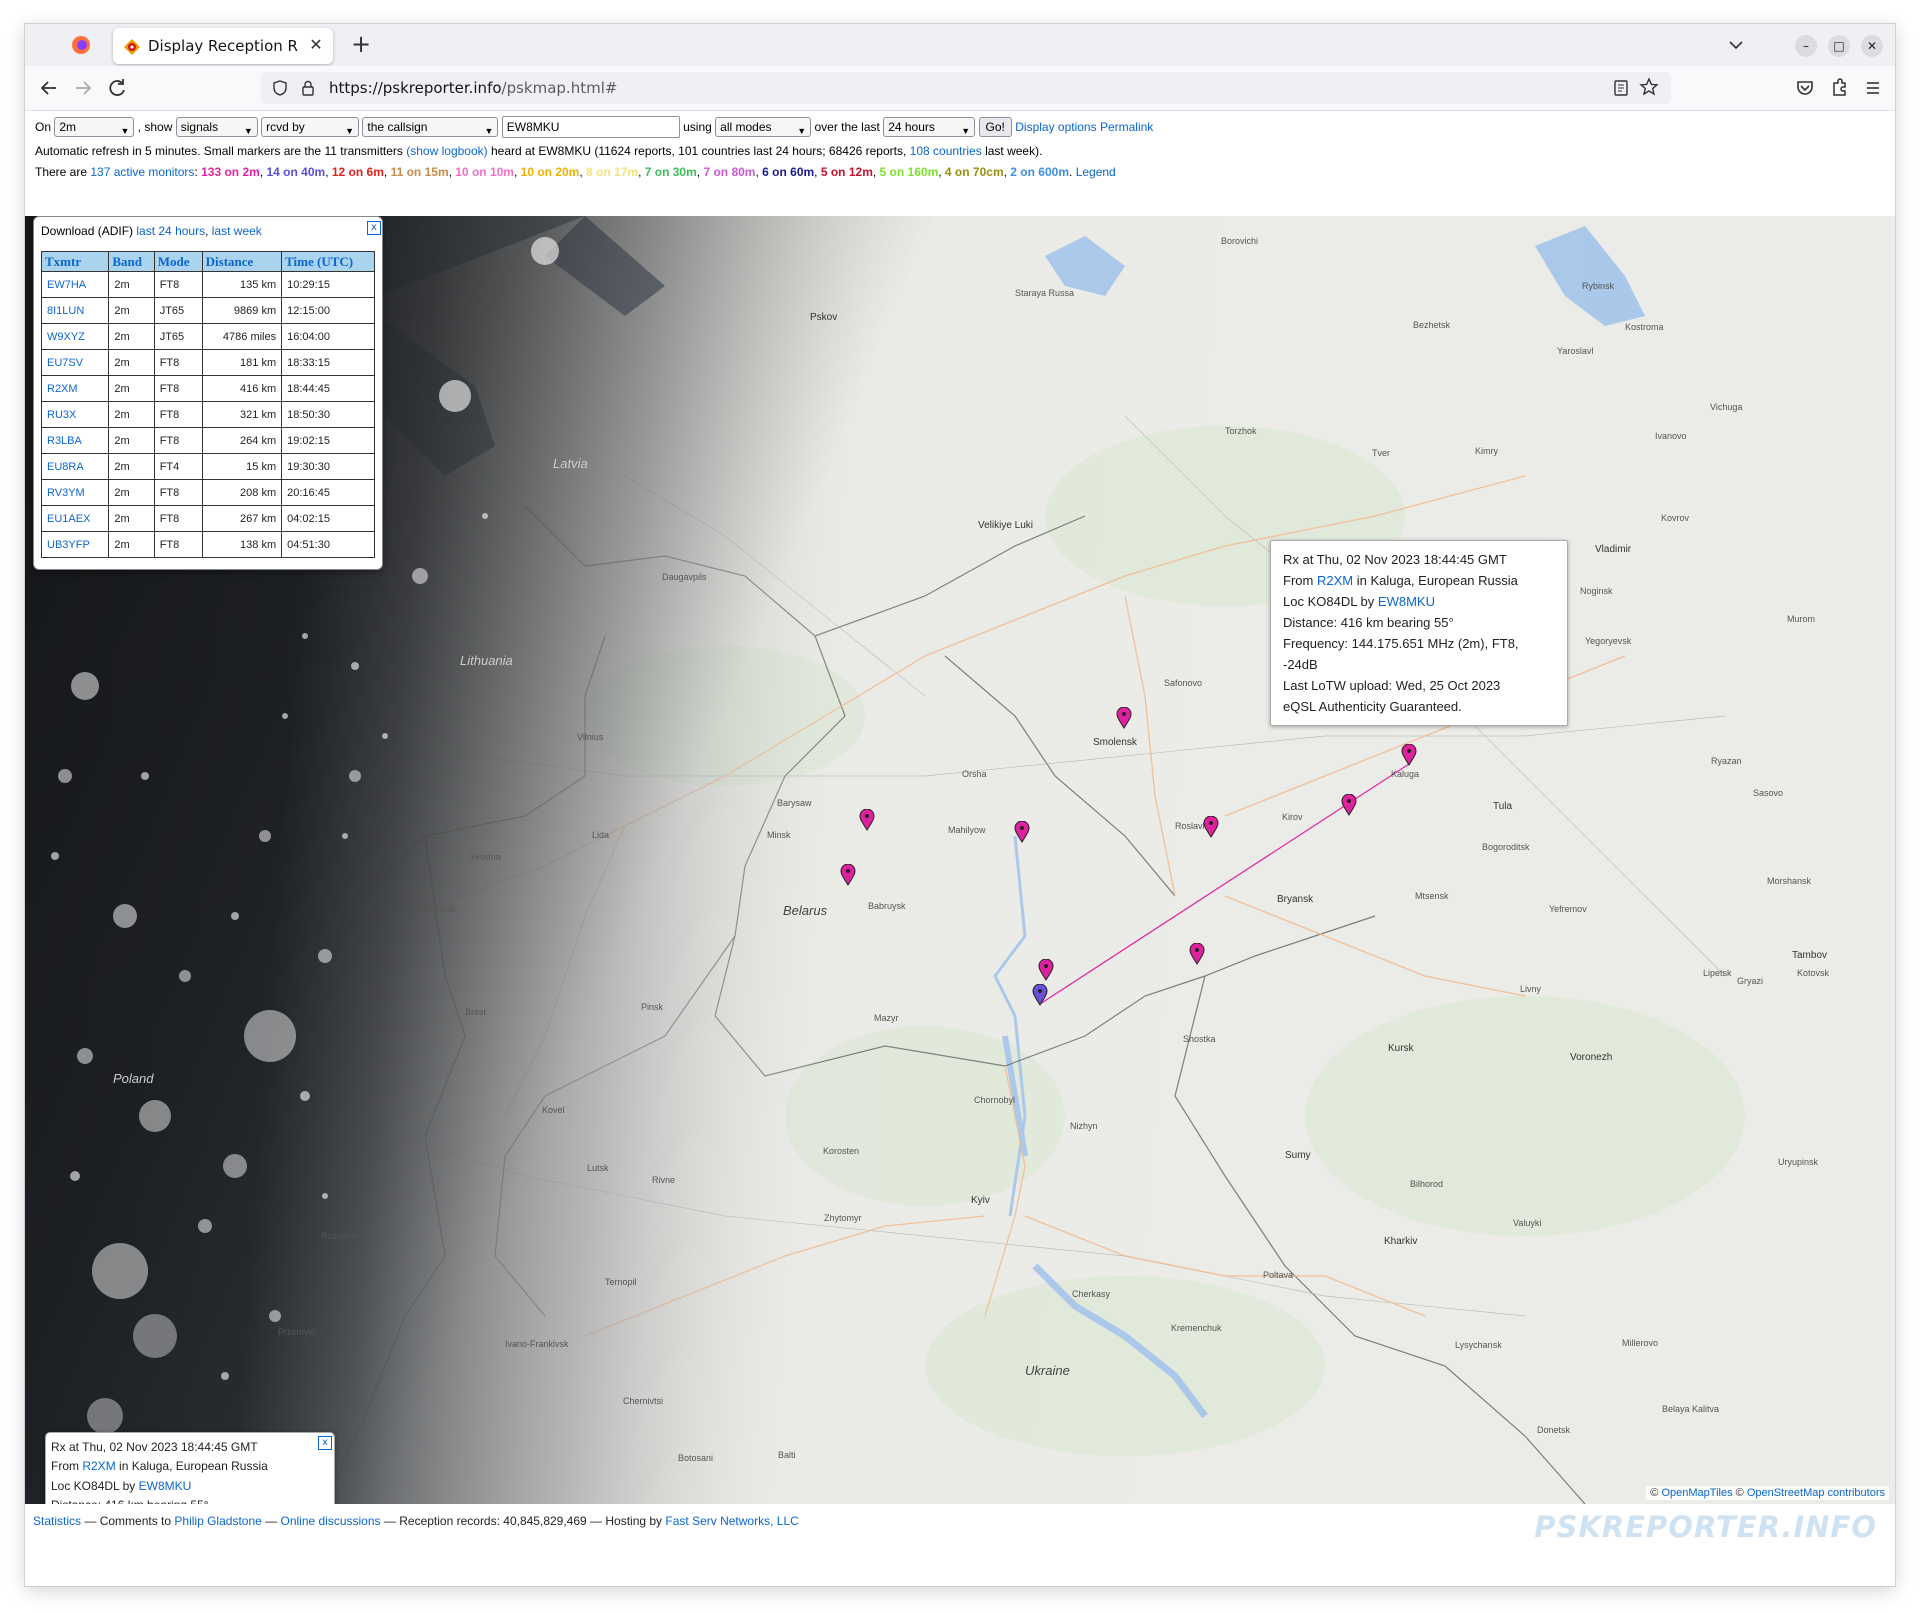 This screenshot has height=1612, width=1921. What do you see at coordinates (75, 261) in the screenshot?
I see `column-header: Txmtr` at bounding box center [75, 261].